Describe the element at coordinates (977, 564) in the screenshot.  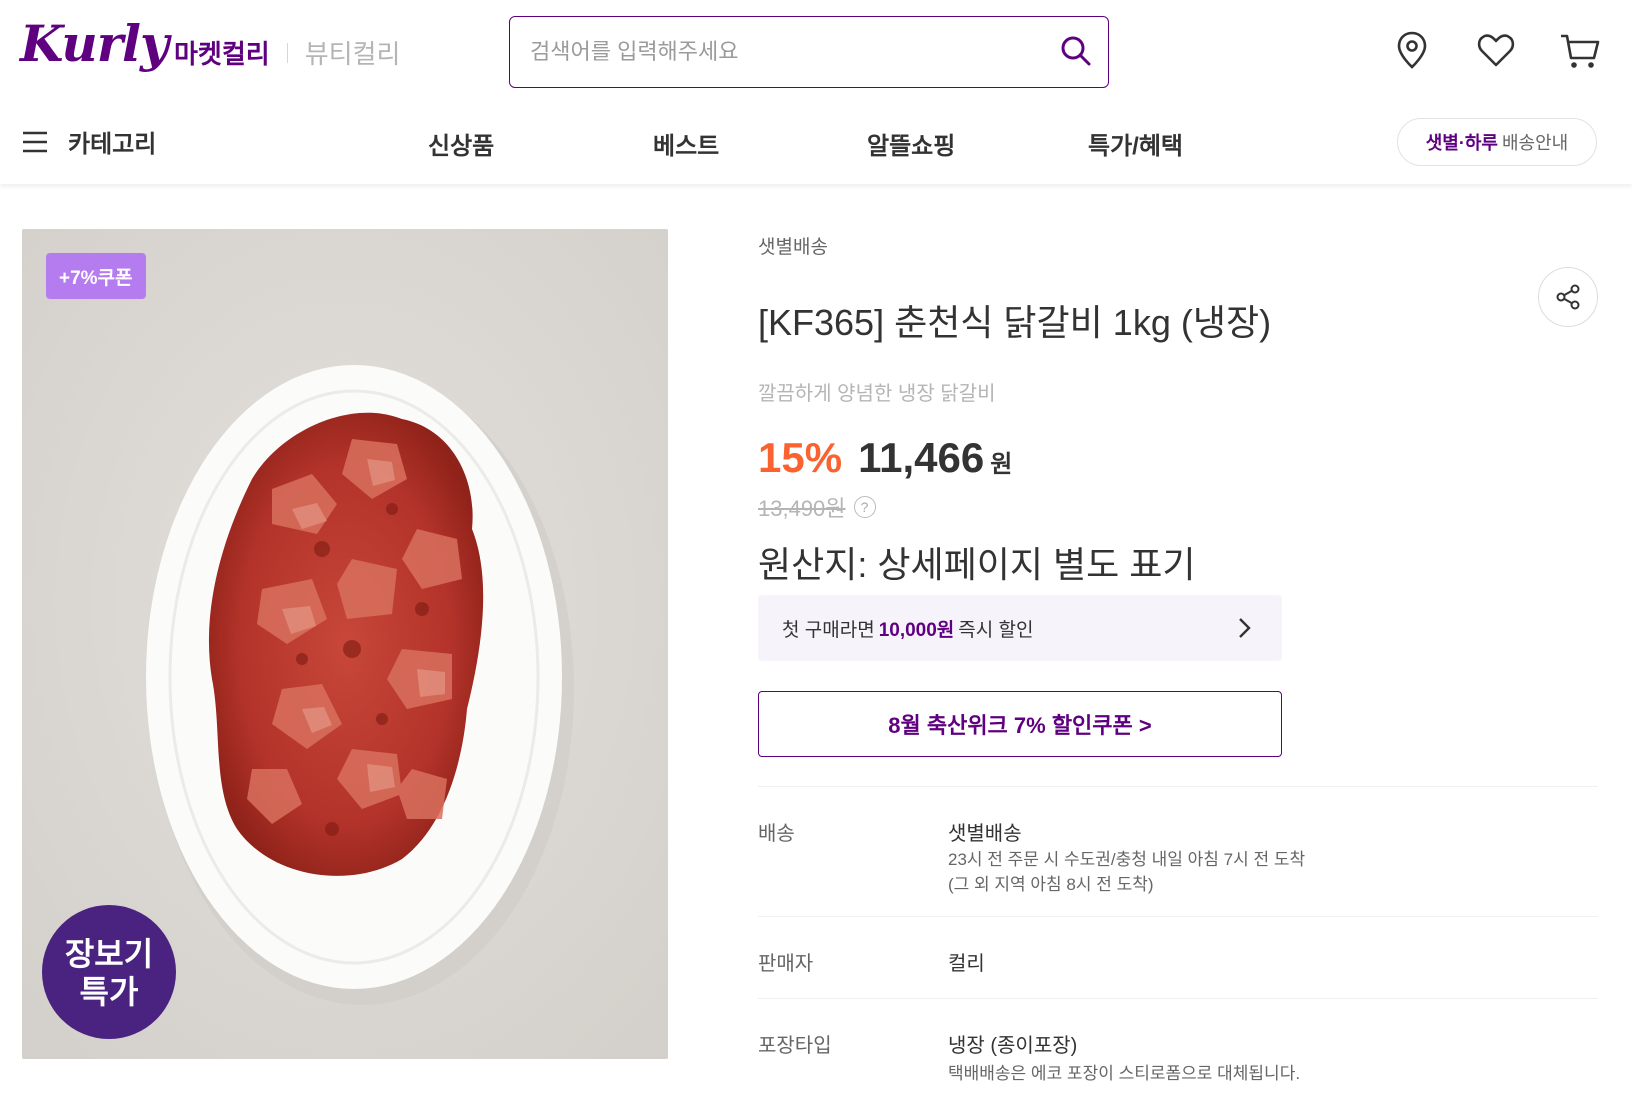
I see `origin-info: 원산지: 상세페이지 별도 표기` at that location.